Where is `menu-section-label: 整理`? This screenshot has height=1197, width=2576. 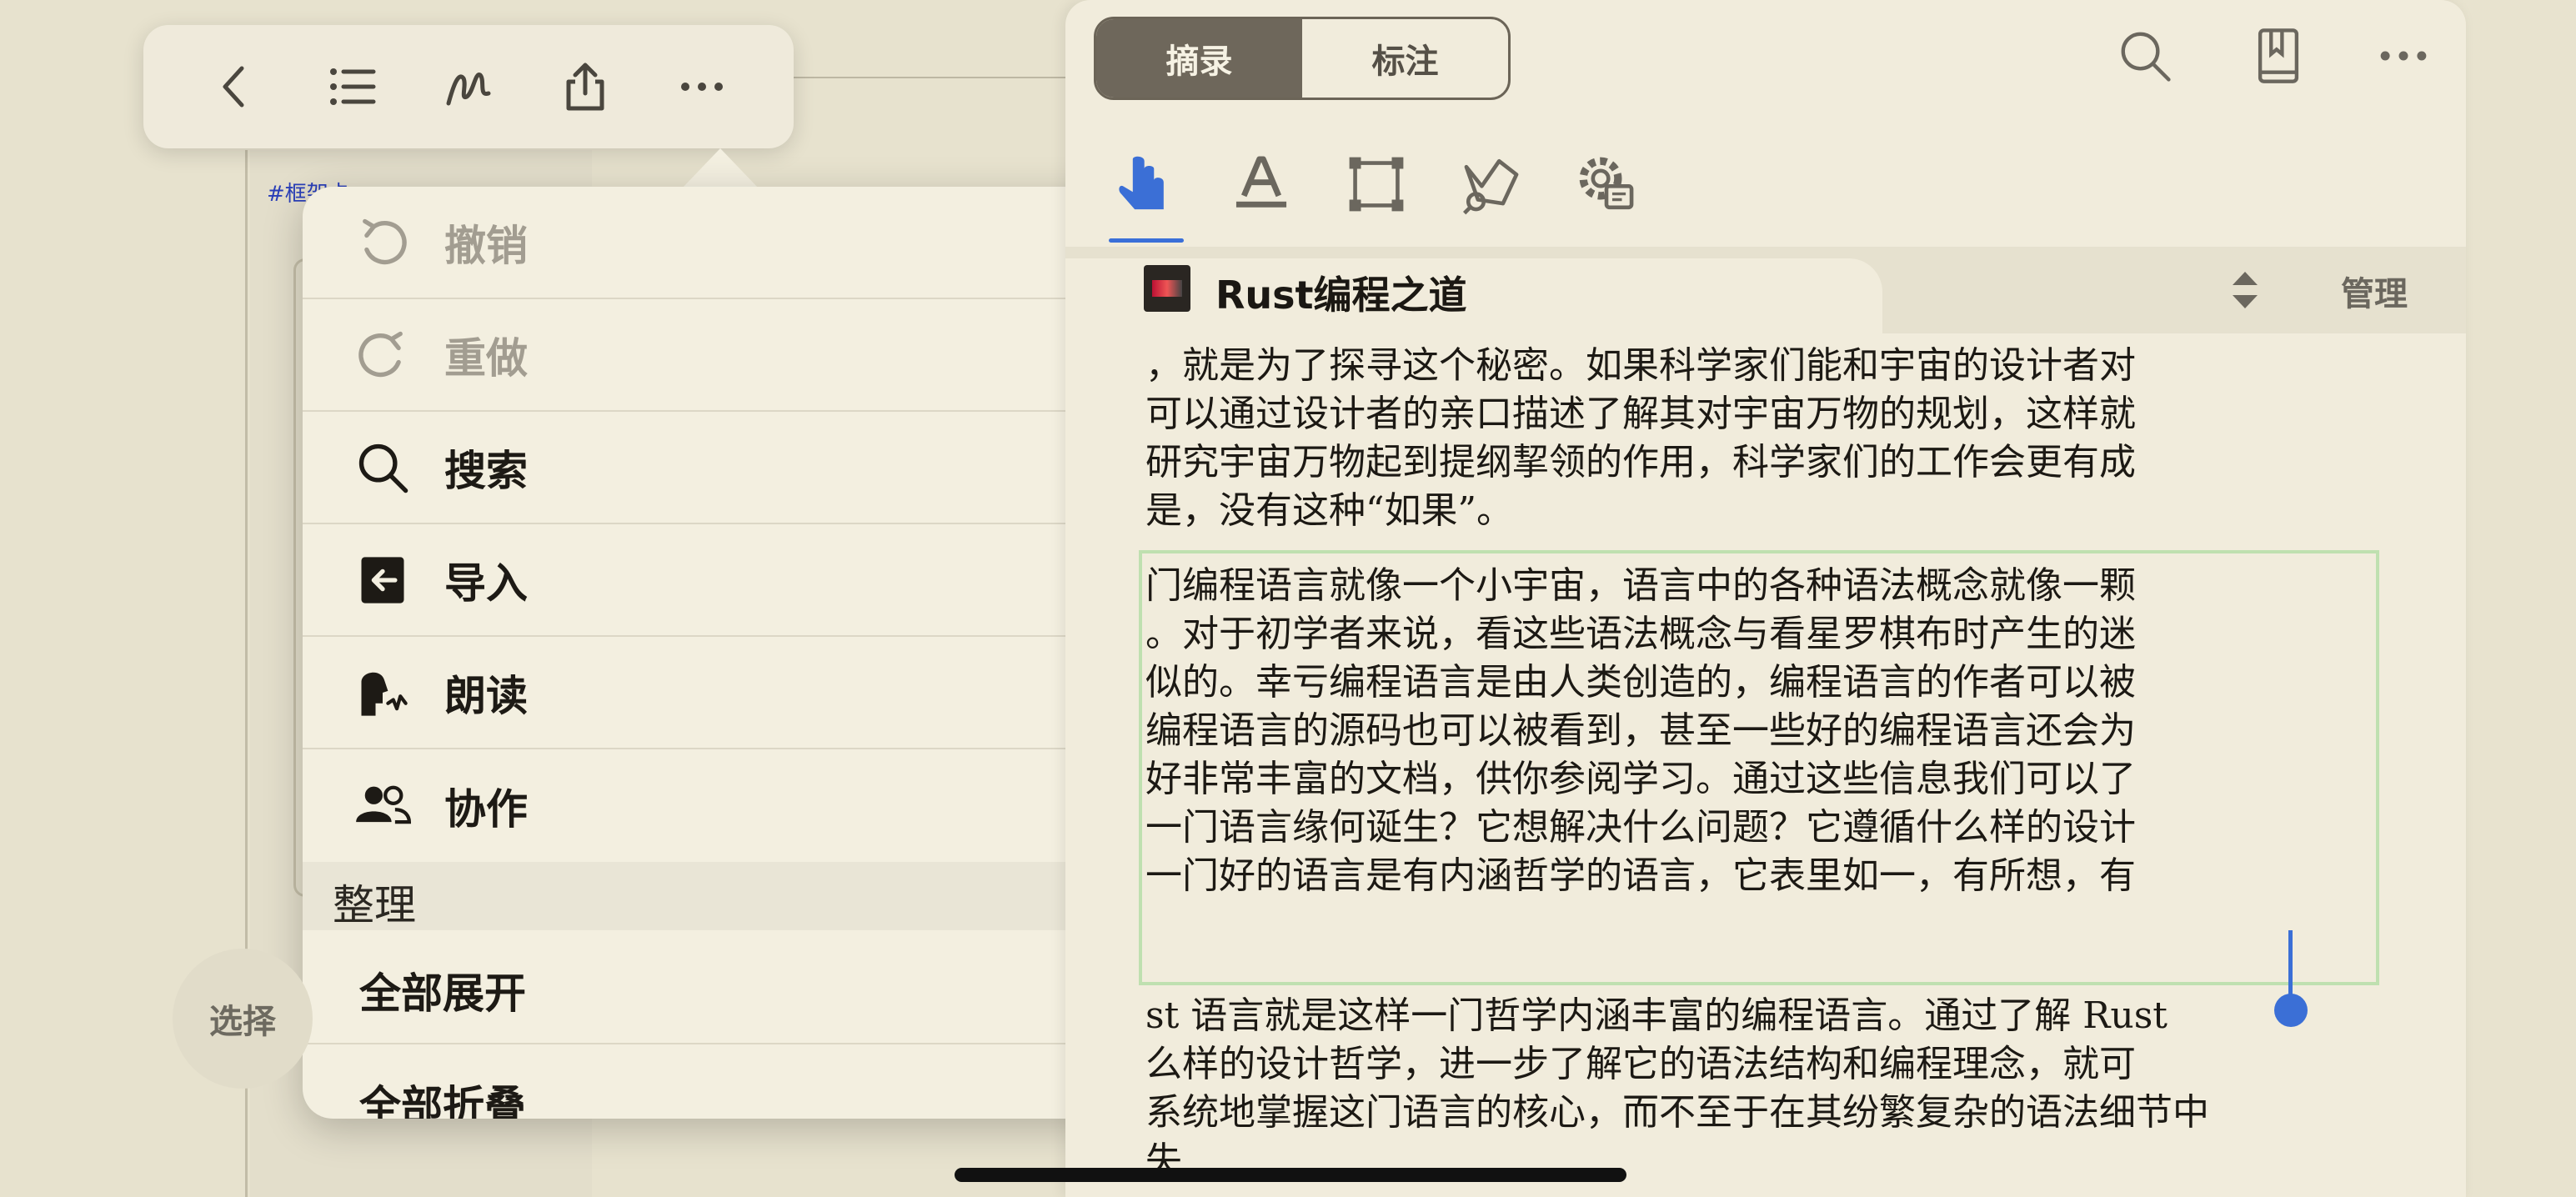 menu-section-label: 整理 is located at coordinates (374, 905).